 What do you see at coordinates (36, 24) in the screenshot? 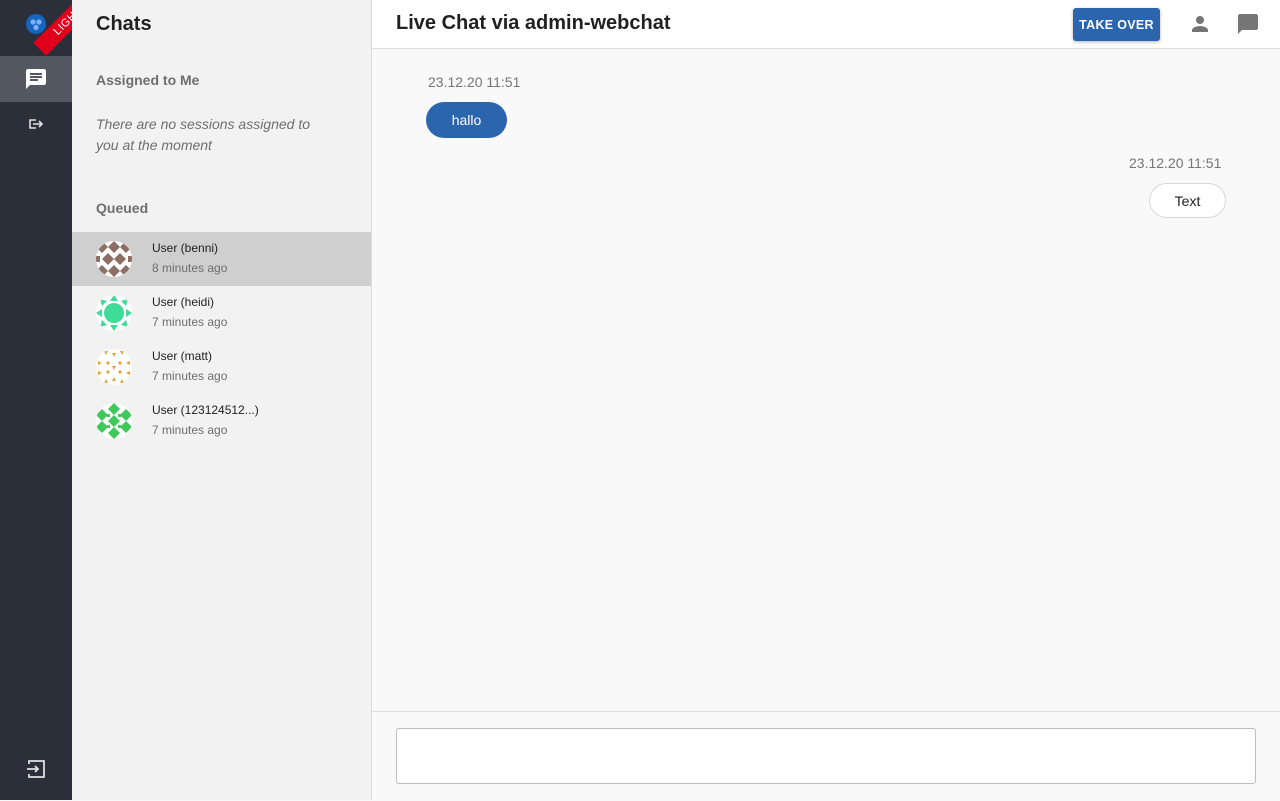
I see `logo-icon` at bounding box center [36, 24].